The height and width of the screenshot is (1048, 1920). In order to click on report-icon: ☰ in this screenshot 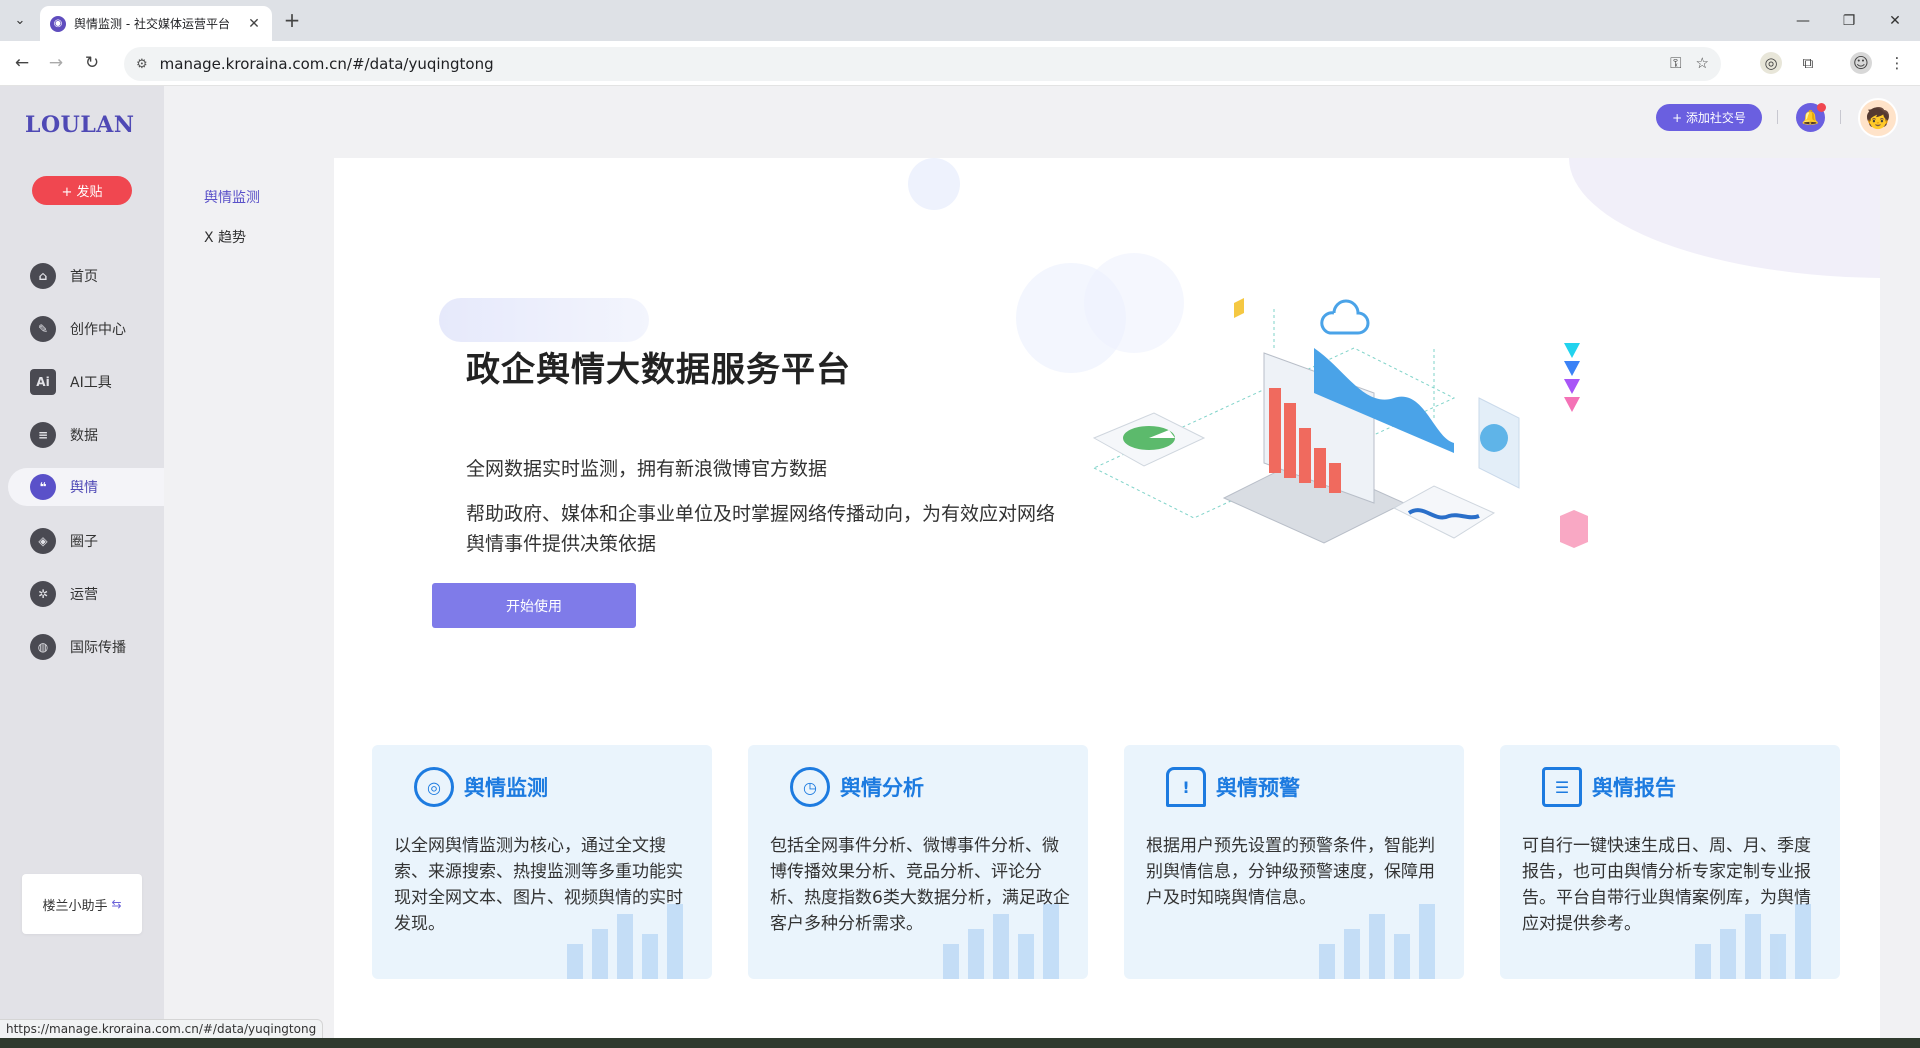, I will do `click(1562, 787)`.